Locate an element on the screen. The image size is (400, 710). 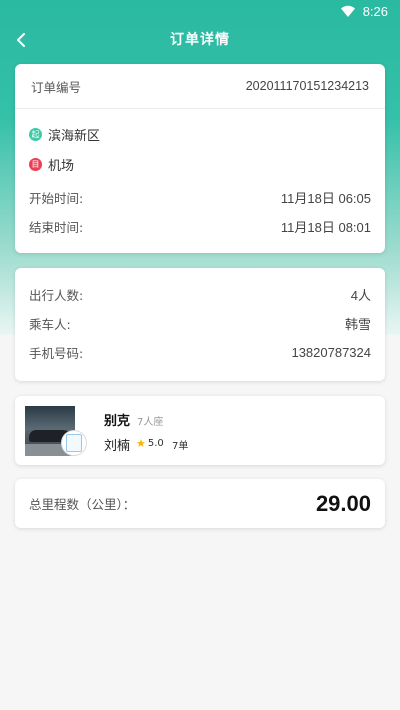
start-location: 滨海新区 is located at coordinates (74, 136).